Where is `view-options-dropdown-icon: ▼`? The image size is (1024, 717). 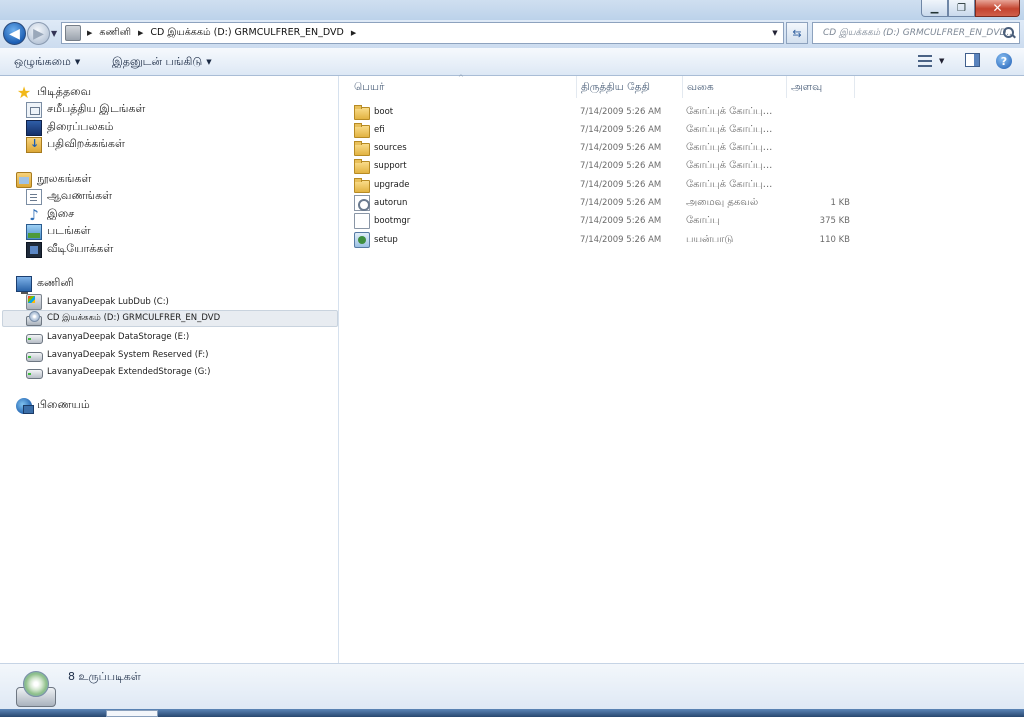
view-options-dropdown-icon: ▼ is located at coordinates (941, 61).